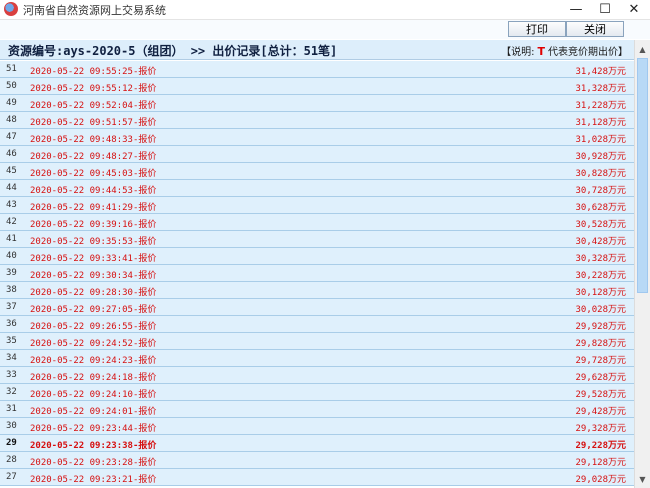 The image size is (650, 488). What do you see at coordinates (93, 310) in the screenshot?
I see `bid-time: 2020-05-22 09:27:05-报价` at bounding box center [93, 310].